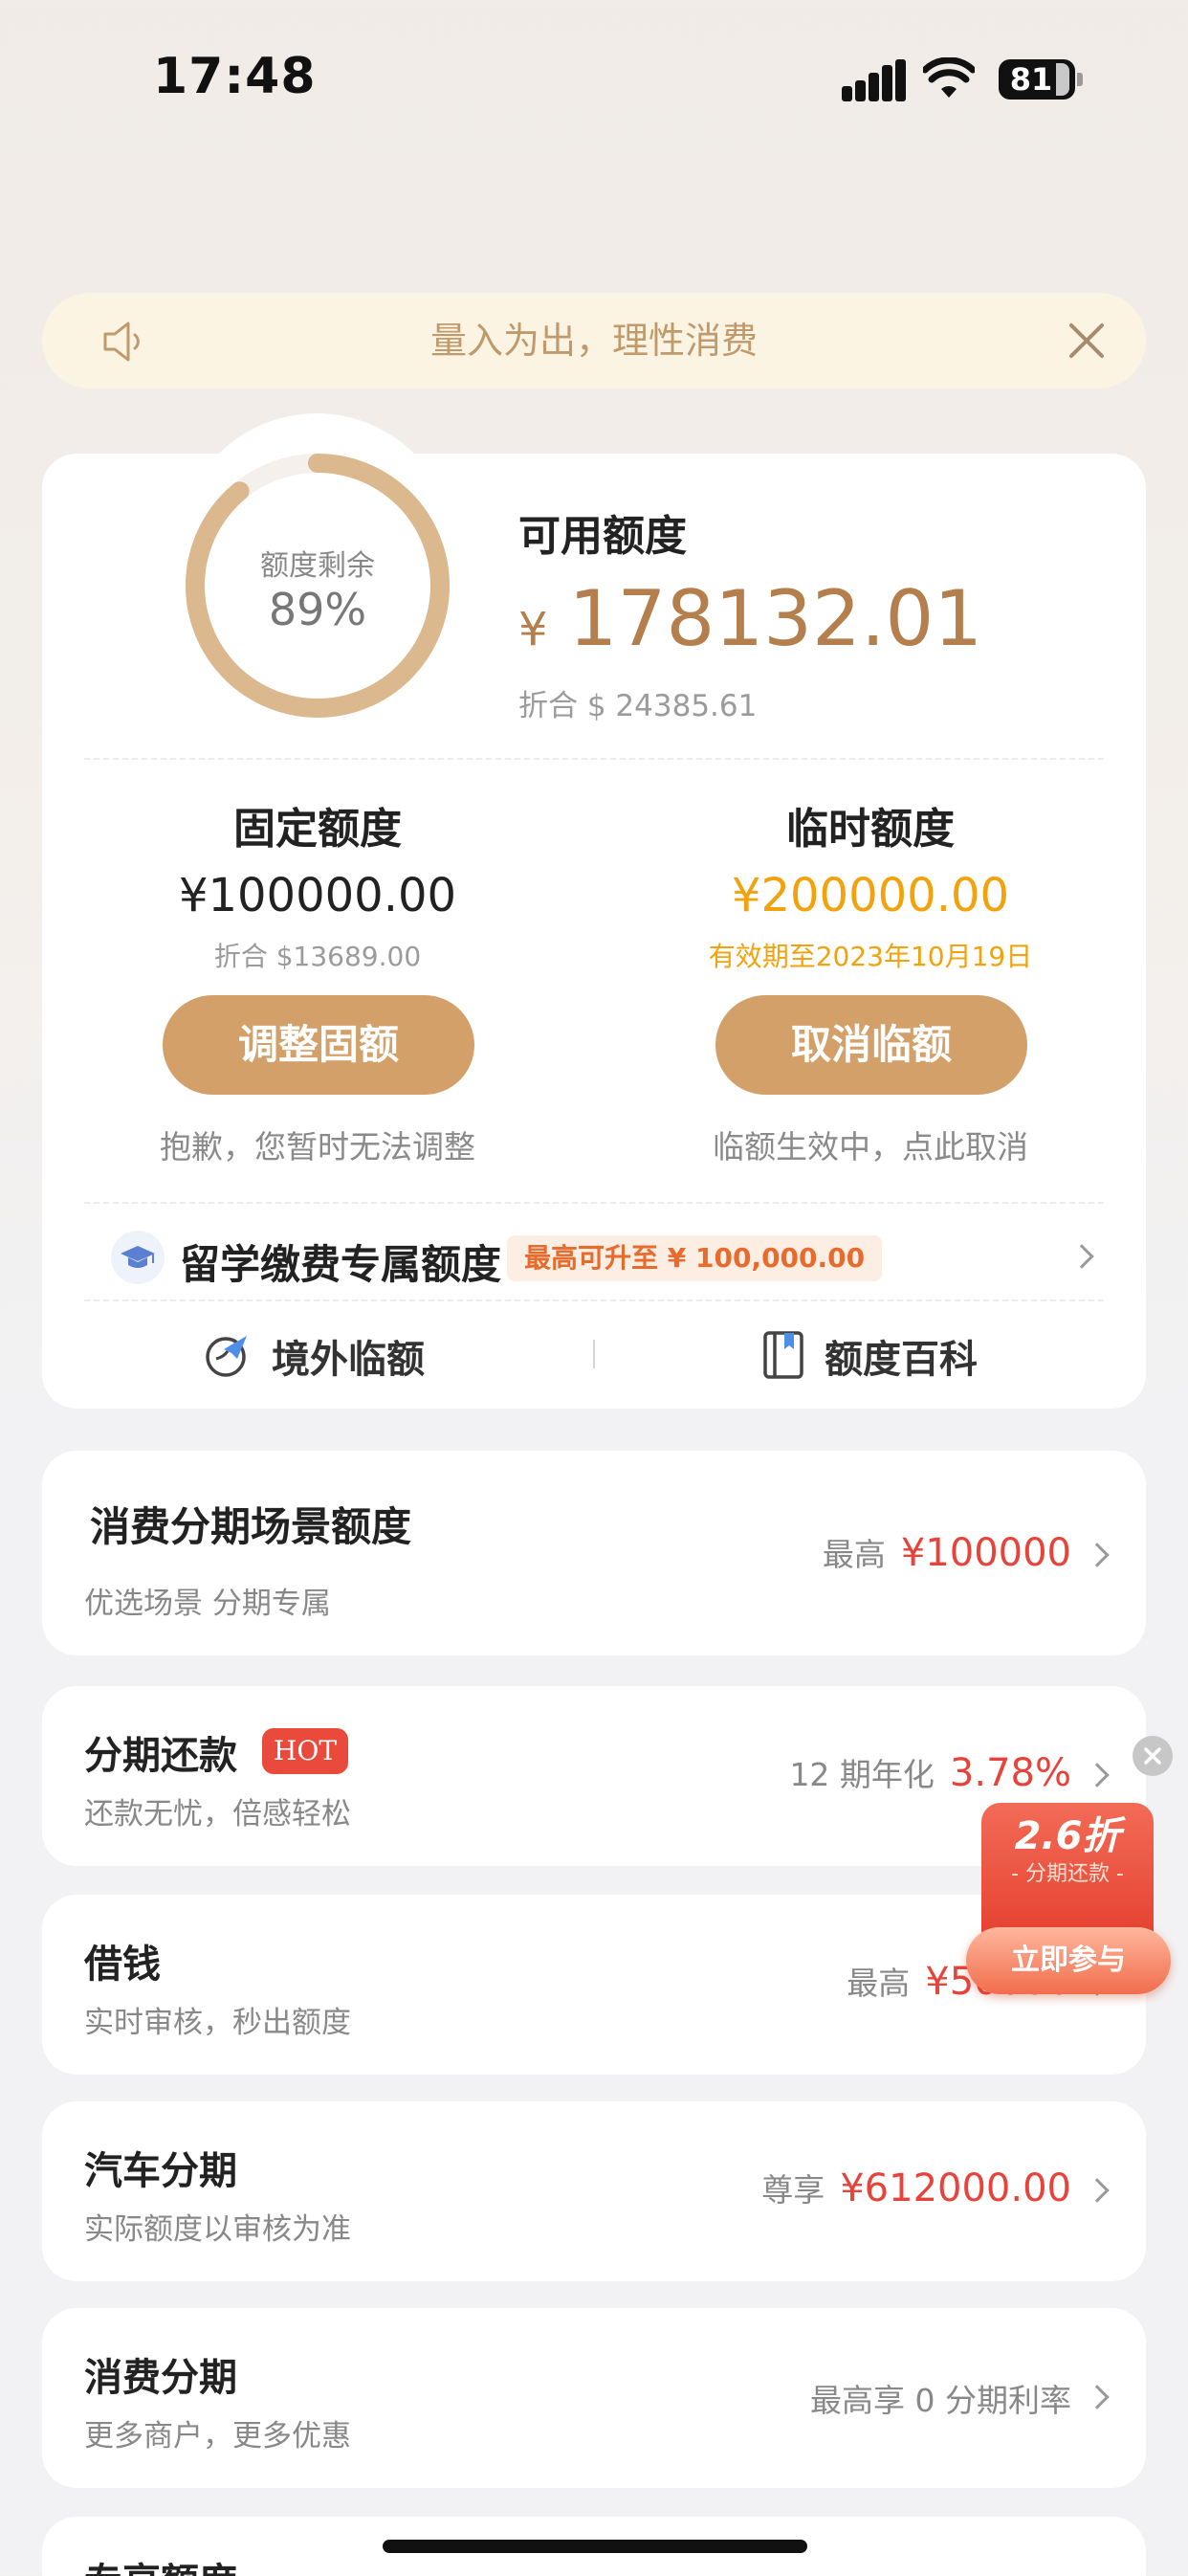  What do you see at coordinates (122, 1965) in the screenshot?
I see `list-item-title: 借钱` at bounding box center [122, 1965].